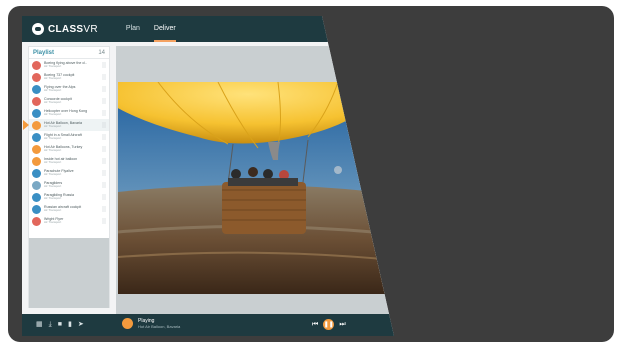 The height and width of the screenshot is (346, 619). I want to click on playlist-item: Parachute Flyalive Air Transport, so click(69, 173).